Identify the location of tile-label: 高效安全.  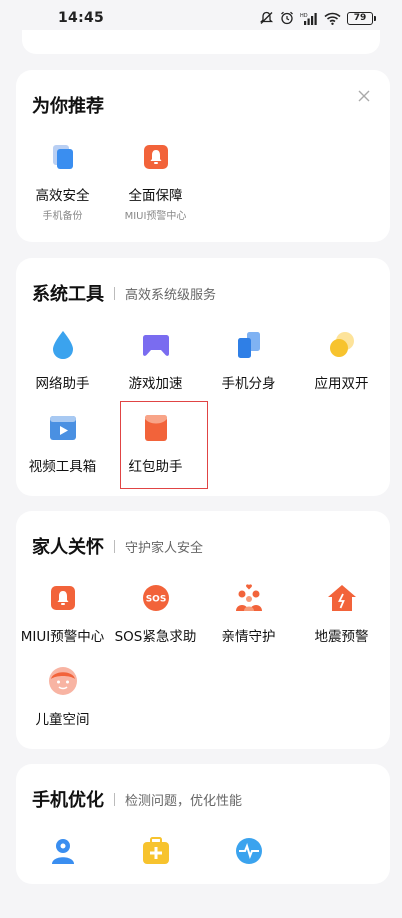
(62, 196).